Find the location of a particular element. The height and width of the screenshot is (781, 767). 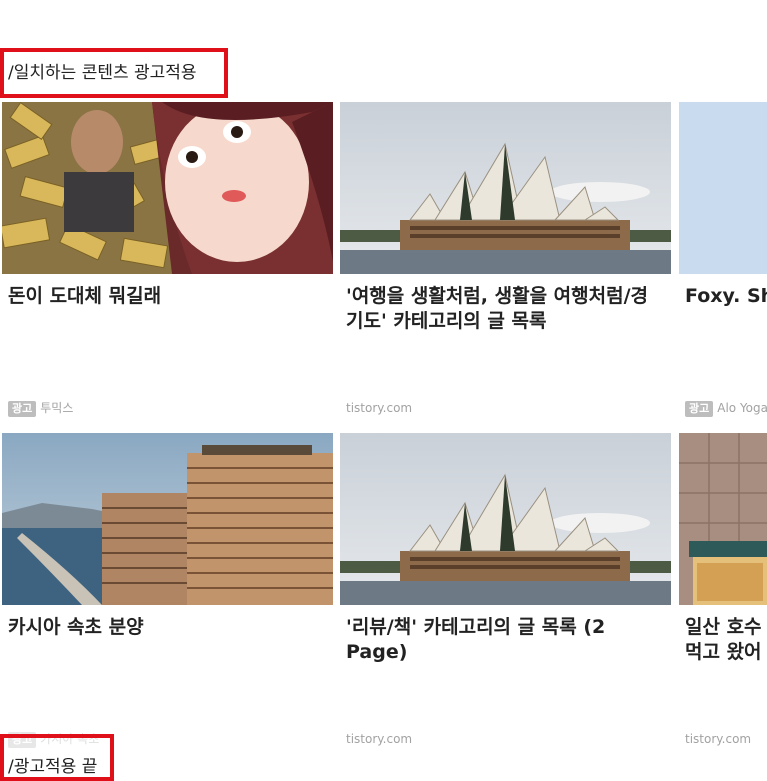

card-meta: 광고 투믹스 is located at coordinates (41, 408).